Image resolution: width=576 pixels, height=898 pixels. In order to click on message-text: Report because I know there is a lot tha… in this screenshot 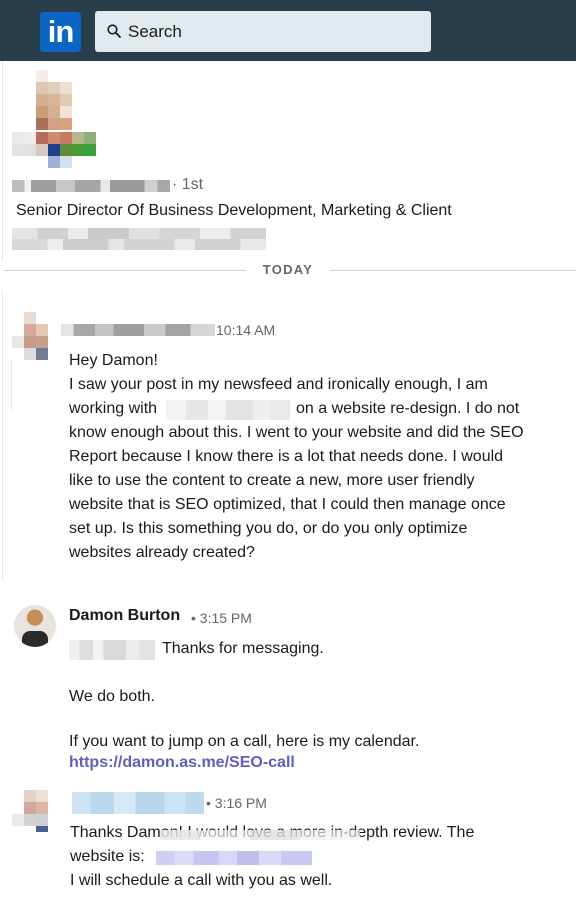, I will do `click(286, 456)`.